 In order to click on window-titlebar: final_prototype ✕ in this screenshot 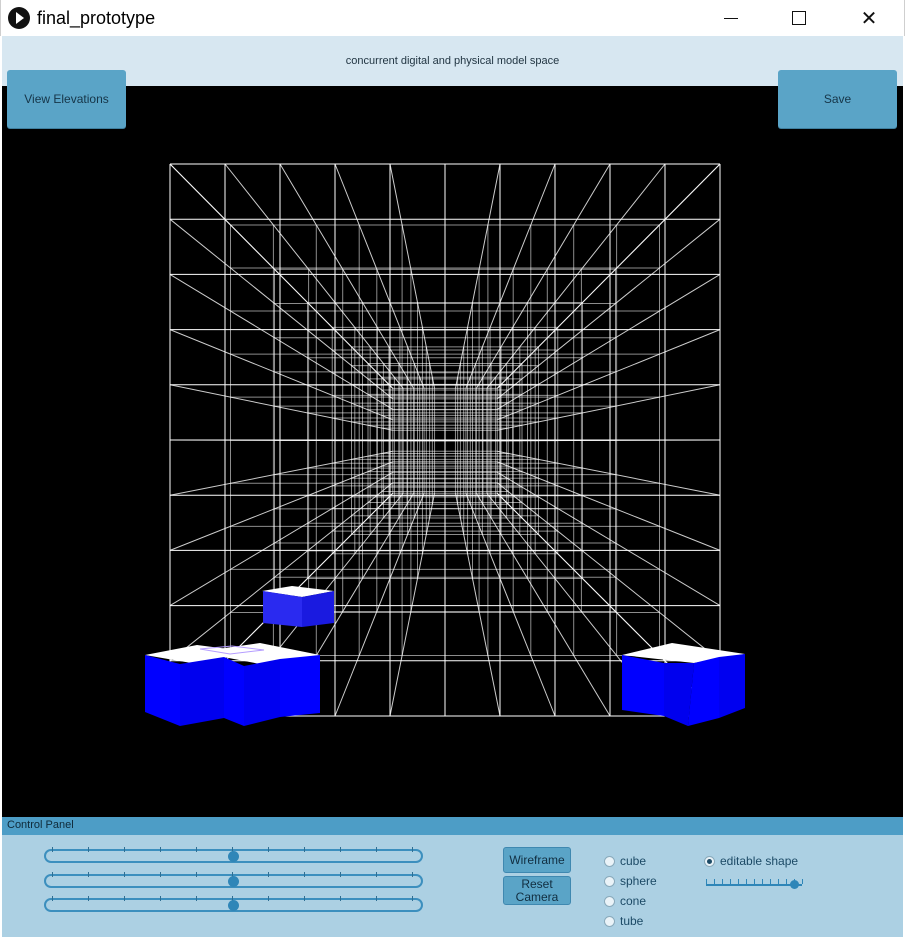, I will do `click(452, 18)`.